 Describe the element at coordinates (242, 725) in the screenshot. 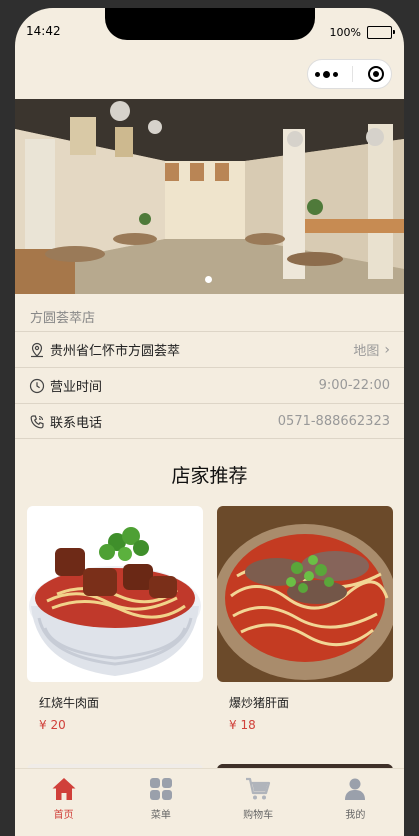

I see `product-price: ¥ 18` at that location.